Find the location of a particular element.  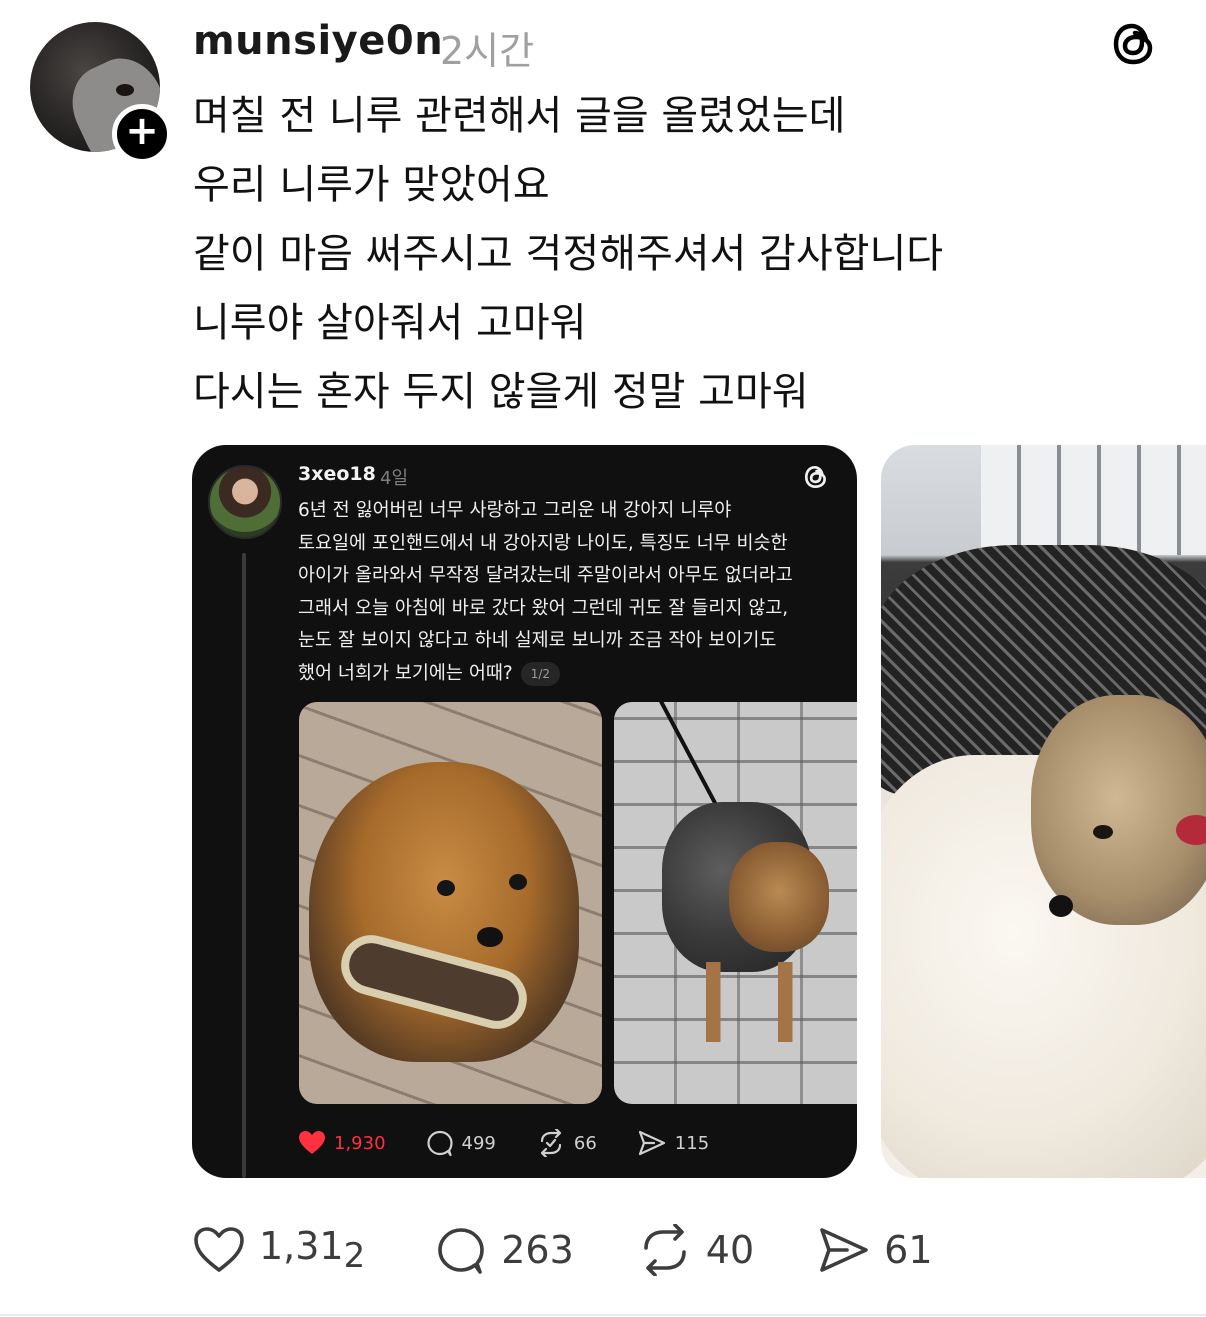

embedded-line-text: 했어 너희가 보기에는 어때? is located at coordinates (405, 673).